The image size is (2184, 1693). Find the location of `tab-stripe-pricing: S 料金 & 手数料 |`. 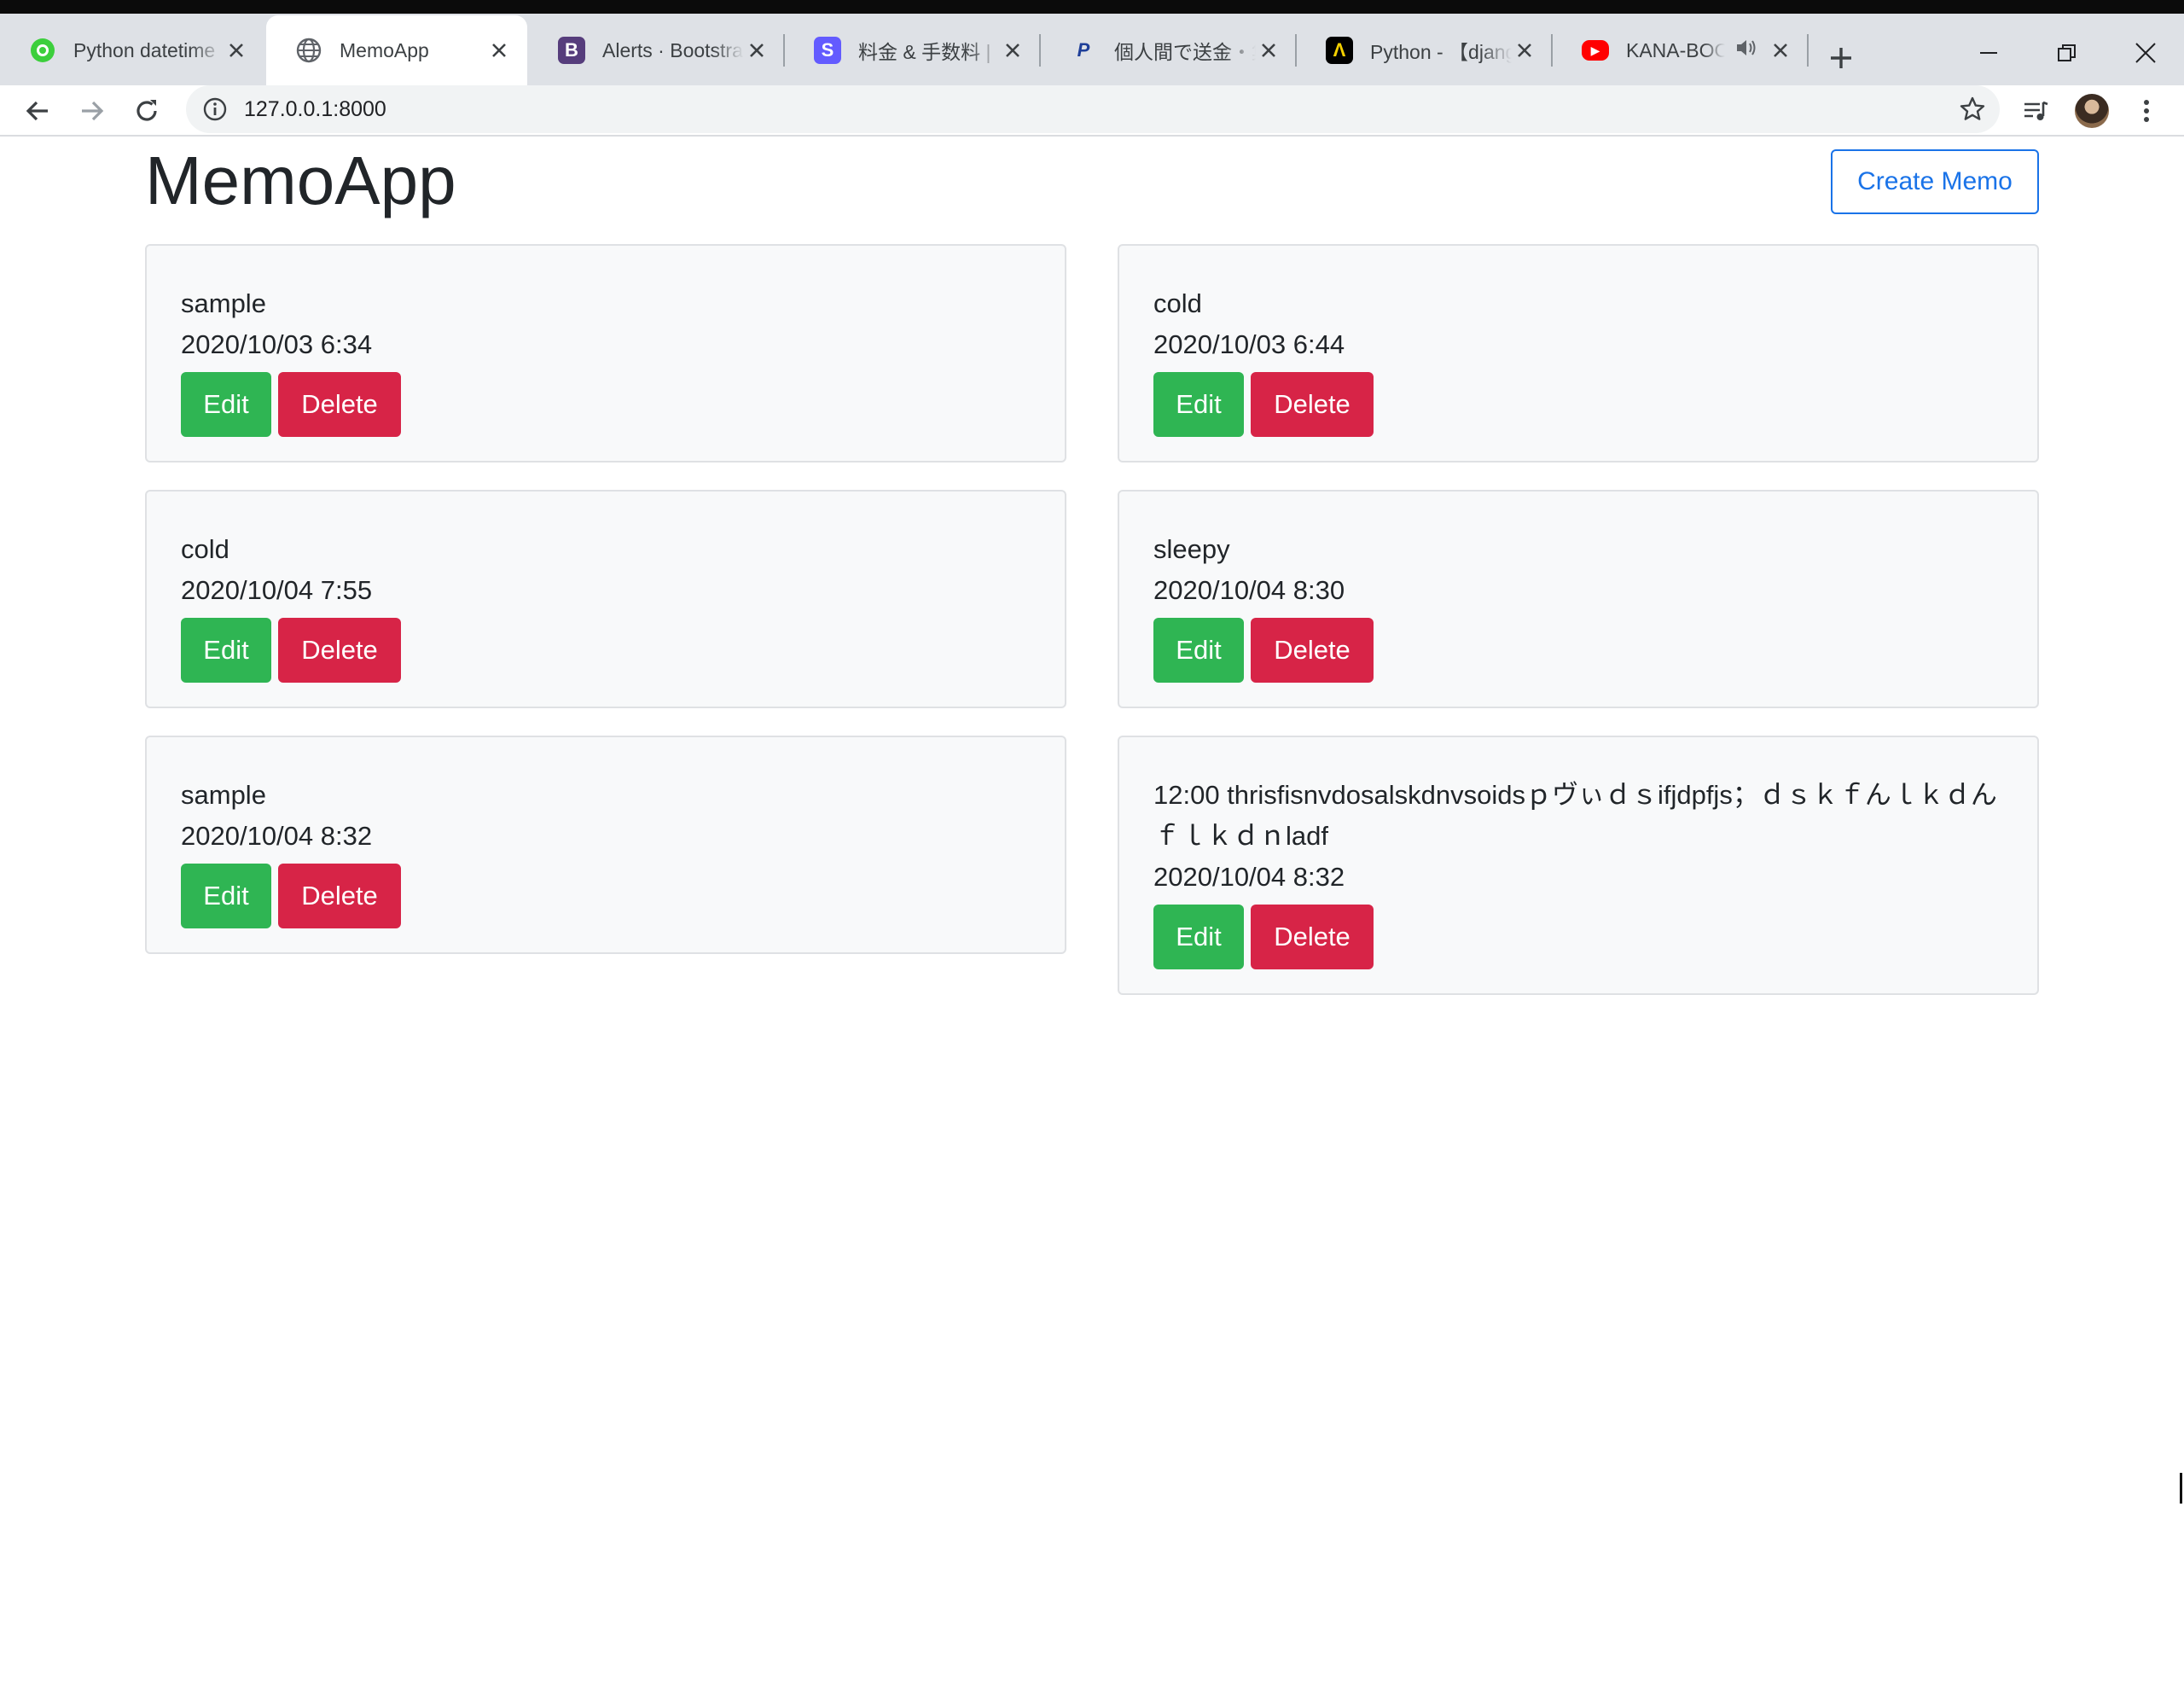

tab-stripe-pricing: S 料金 & 手数料 | is located at coordinates (913, 50).